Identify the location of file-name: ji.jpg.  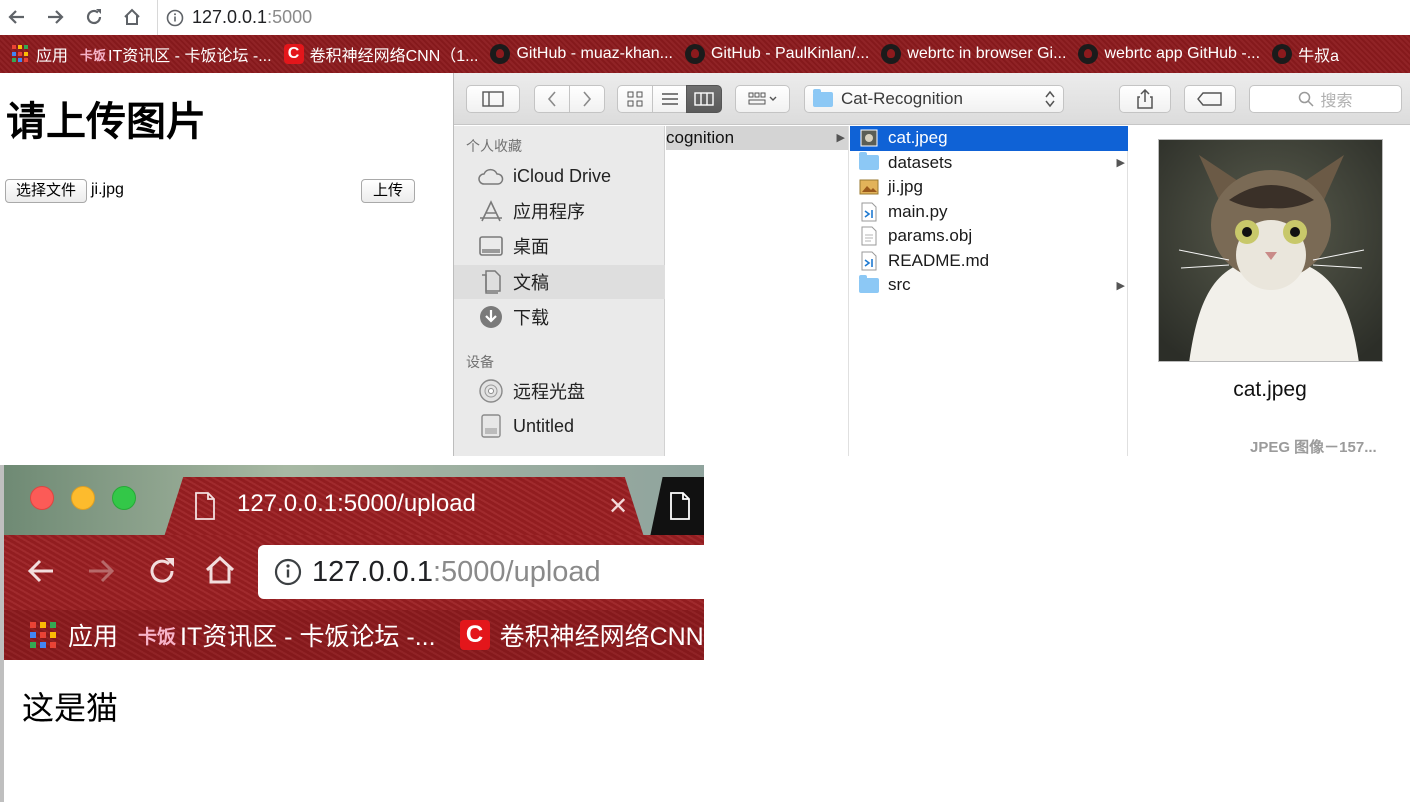
(905, 187).